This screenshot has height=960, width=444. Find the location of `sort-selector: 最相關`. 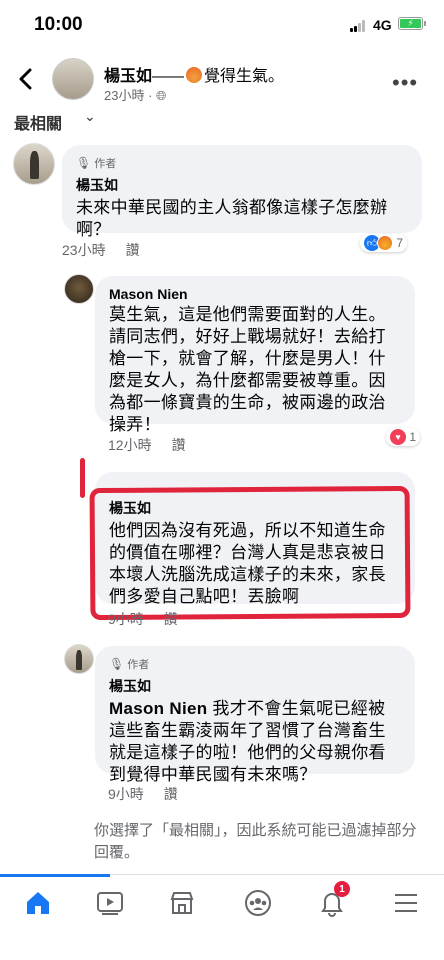

sort-selector: 最相關 is located at coordinates (38, 122).